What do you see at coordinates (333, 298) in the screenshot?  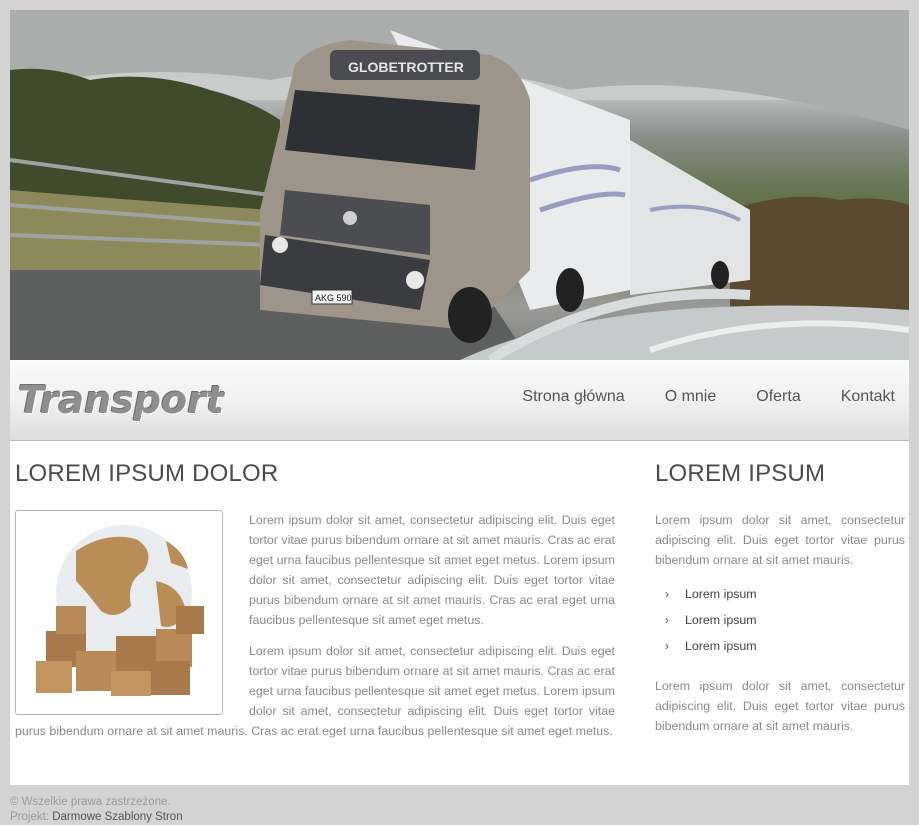 I see `license-plate-text: AKG 590` at bounding box center [333, 298].